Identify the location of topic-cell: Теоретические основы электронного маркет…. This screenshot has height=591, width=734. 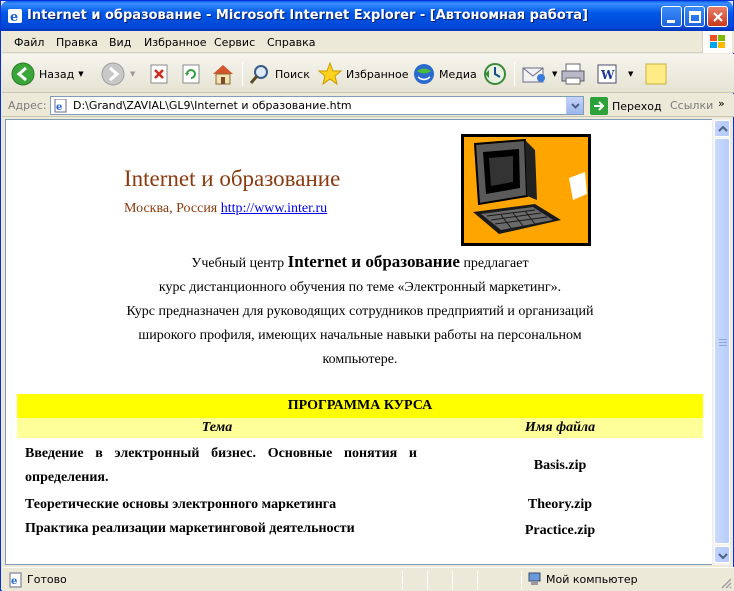
(181, 504).